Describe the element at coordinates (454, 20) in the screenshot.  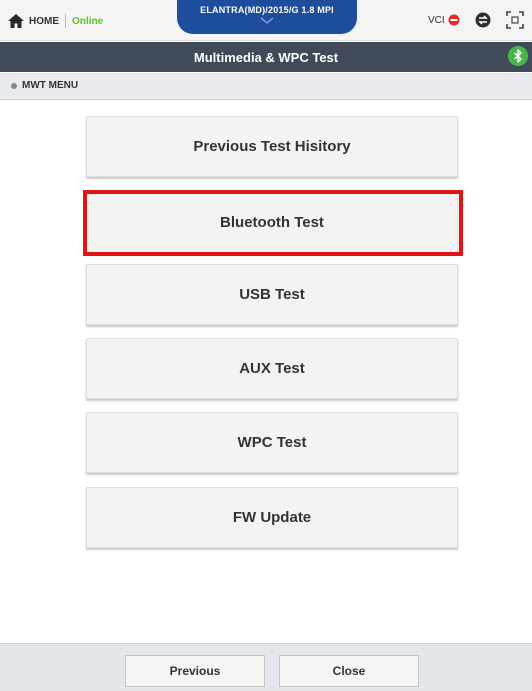
I see `disconnected-icon` at that location.